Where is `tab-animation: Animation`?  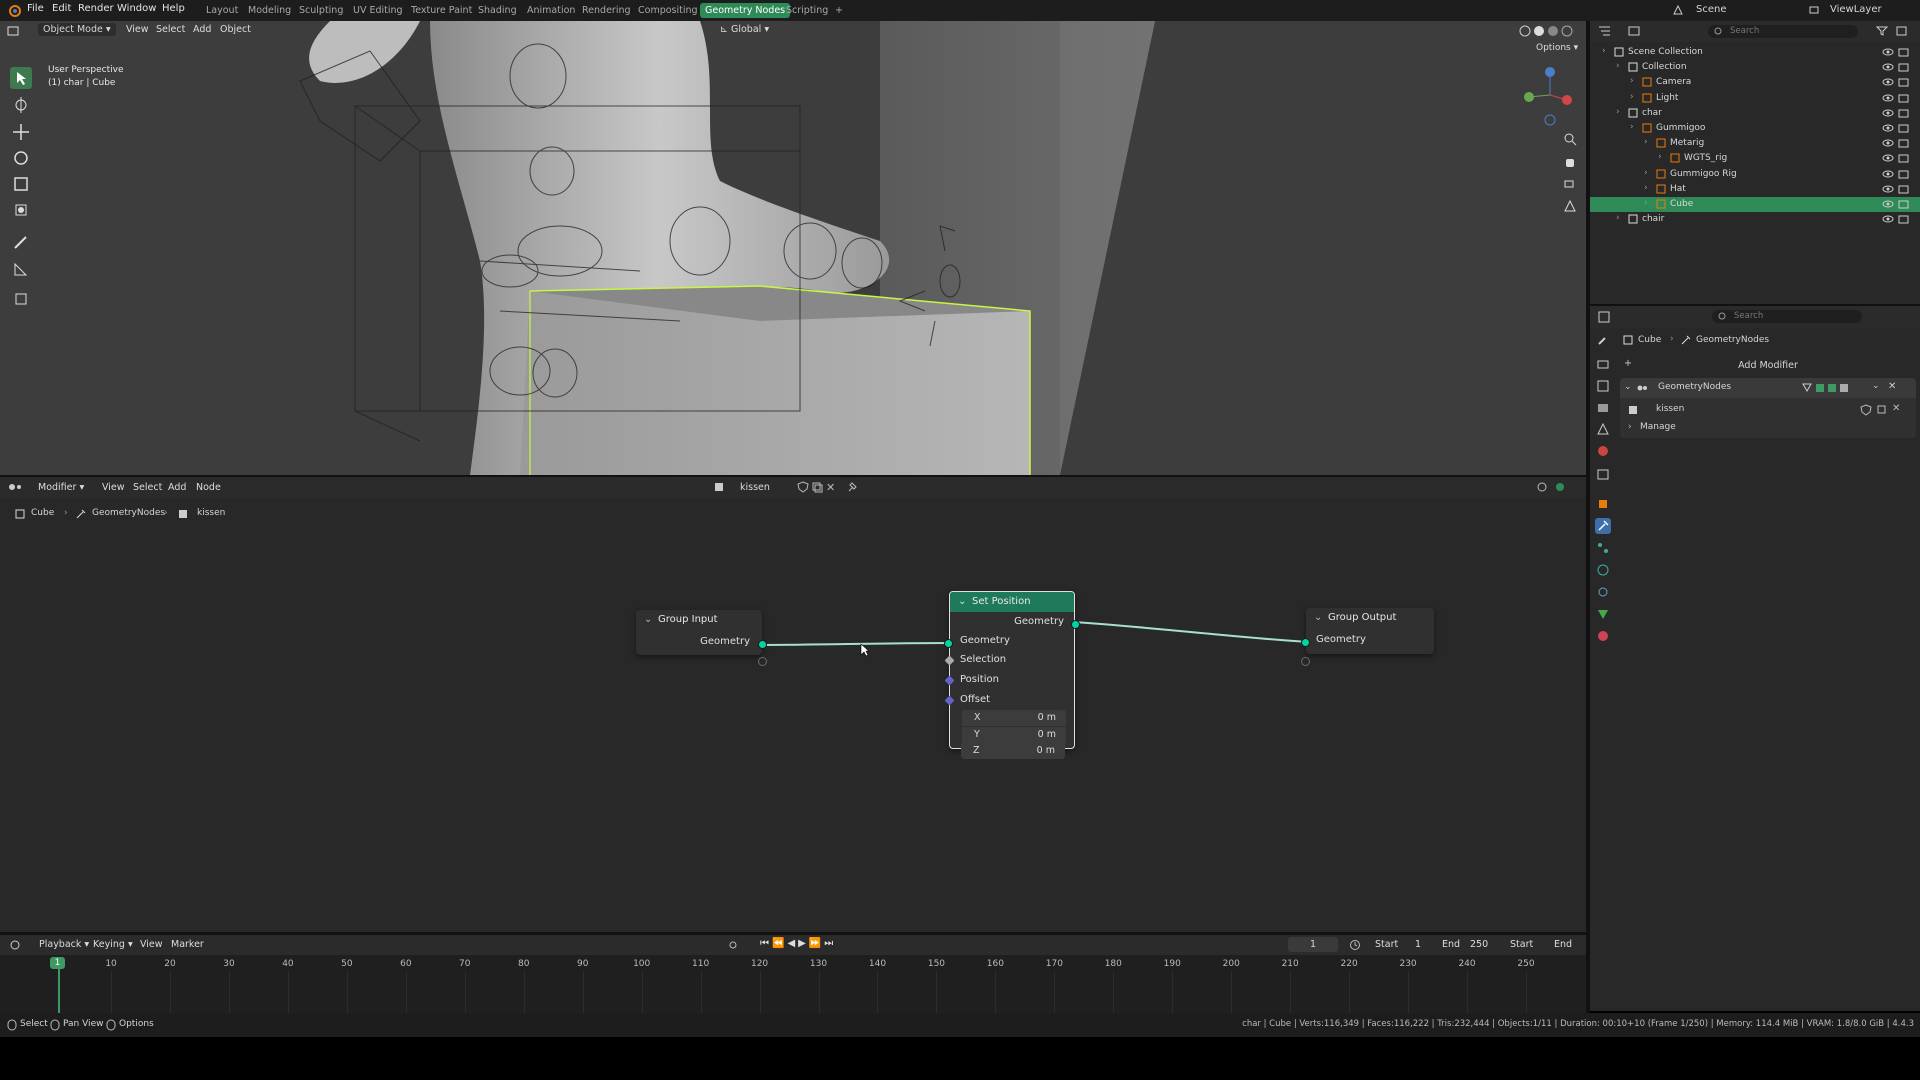 tab-animation: Animation is located at coordinates (551, 10).